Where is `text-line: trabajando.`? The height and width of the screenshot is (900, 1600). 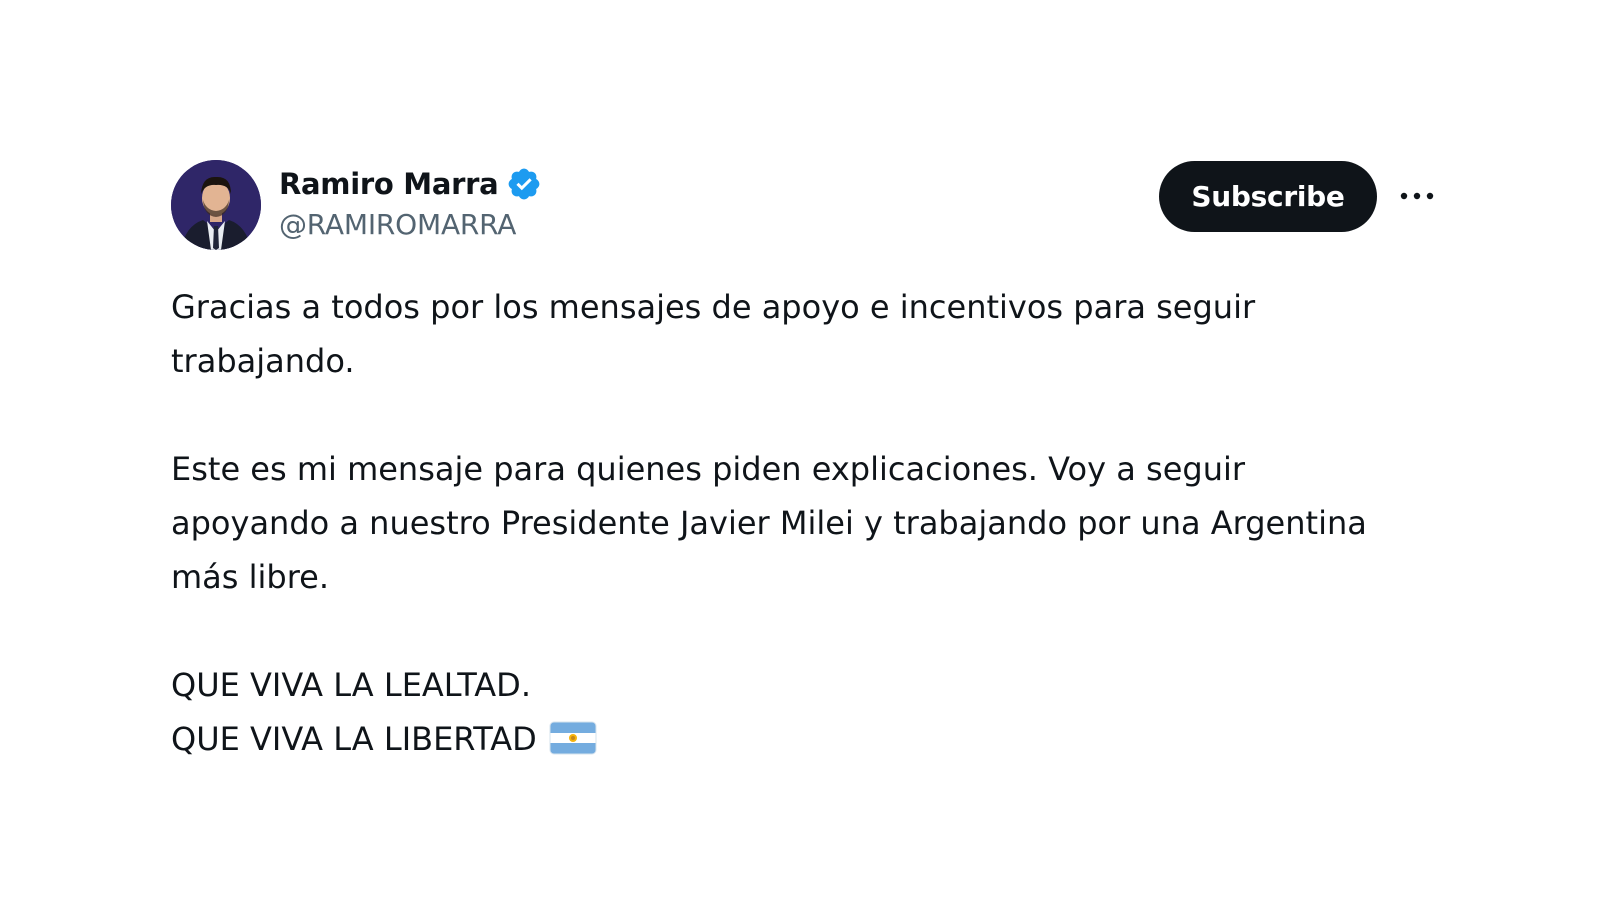 text-line: trabajando. is located at coordinates (263, 361).